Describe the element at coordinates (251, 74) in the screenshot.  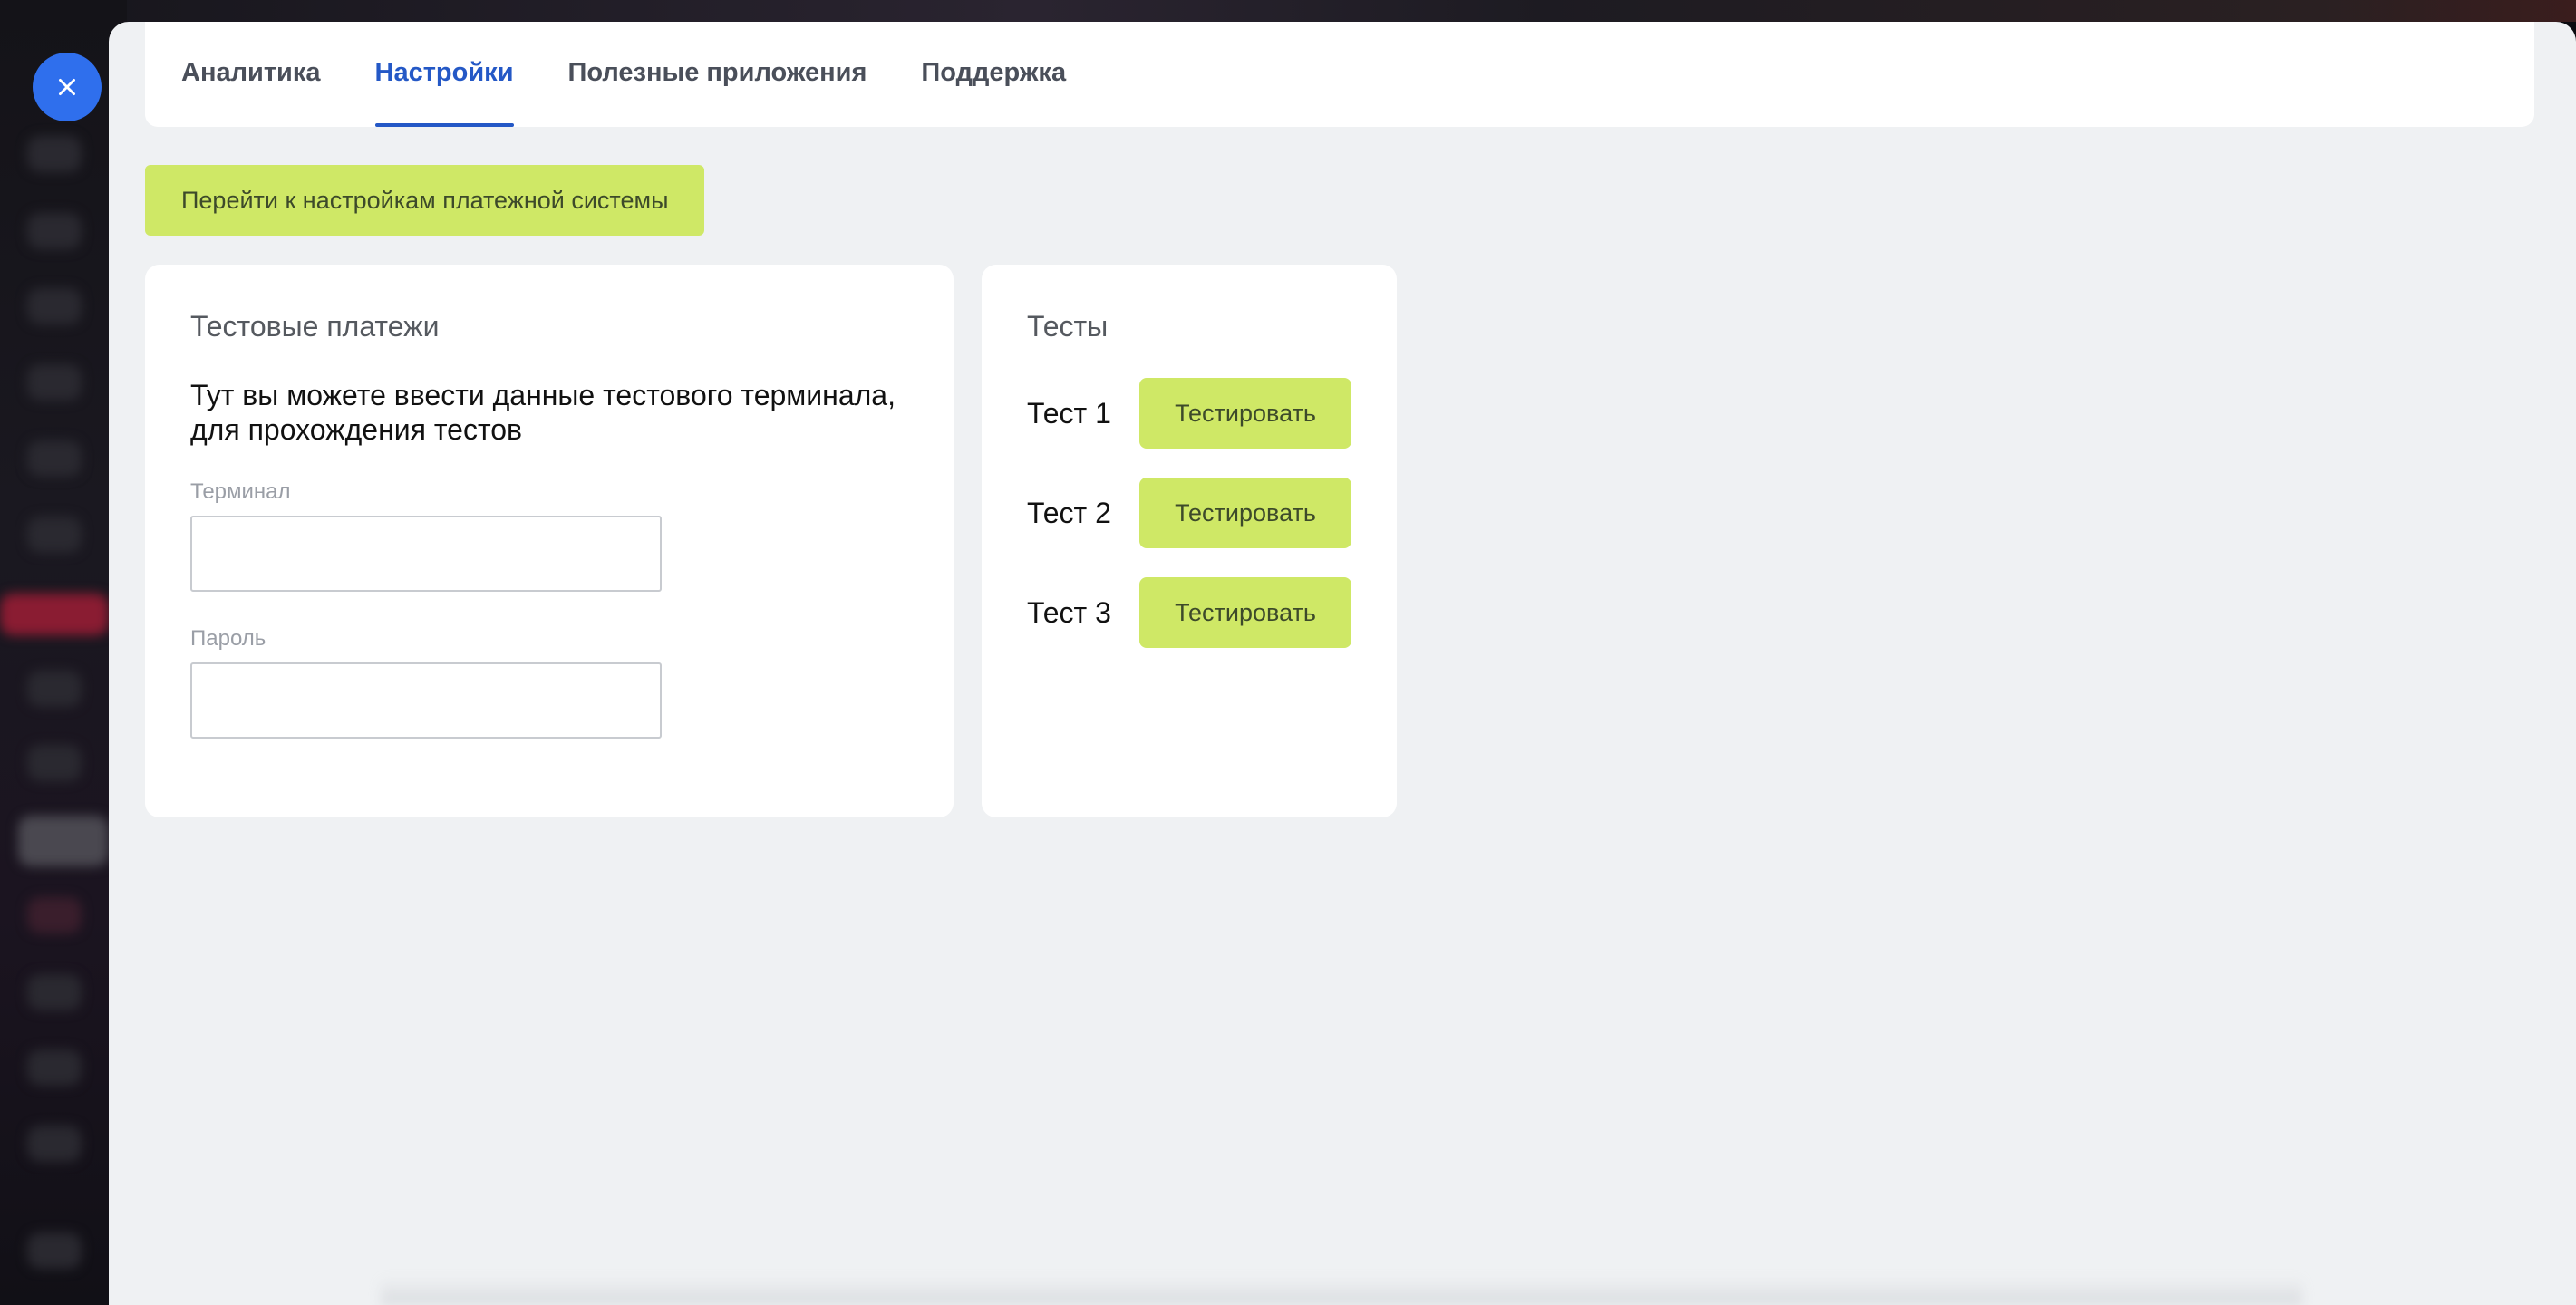
I see `tab-analytics: Аналитика` at that location.